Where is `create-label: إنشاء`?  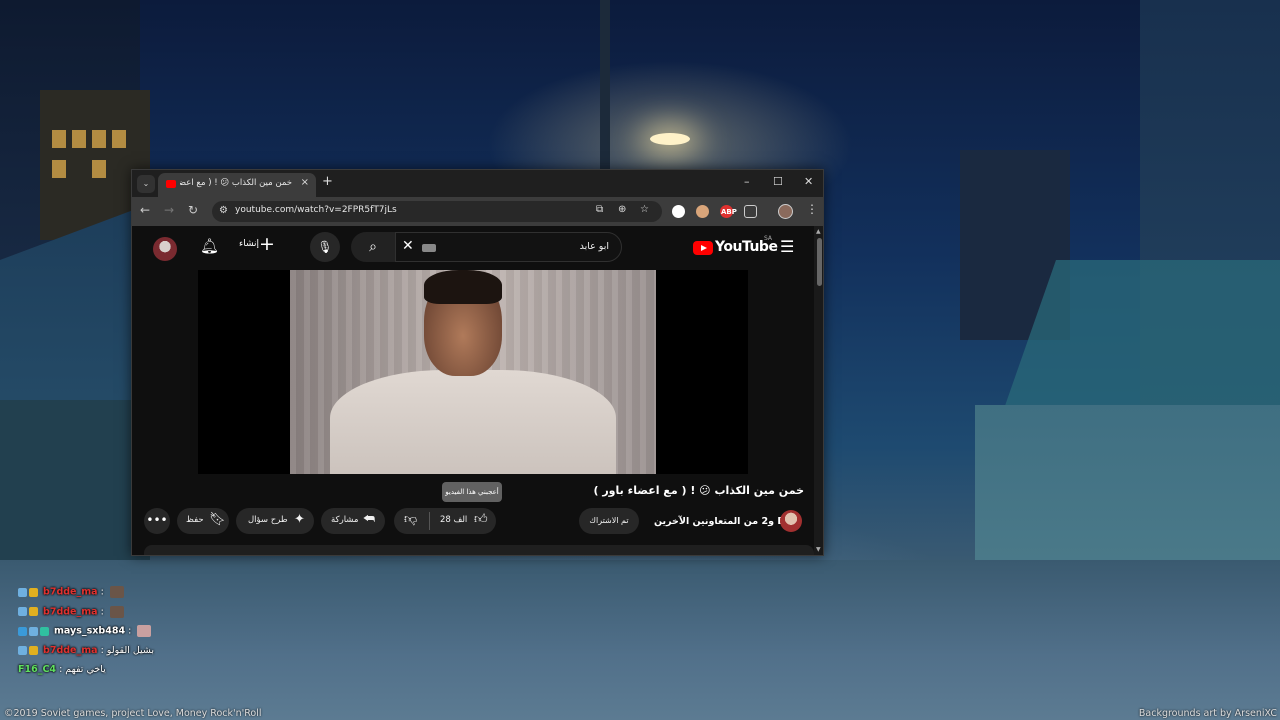
create-label: إنشاء is located at coordinates (249, 244).